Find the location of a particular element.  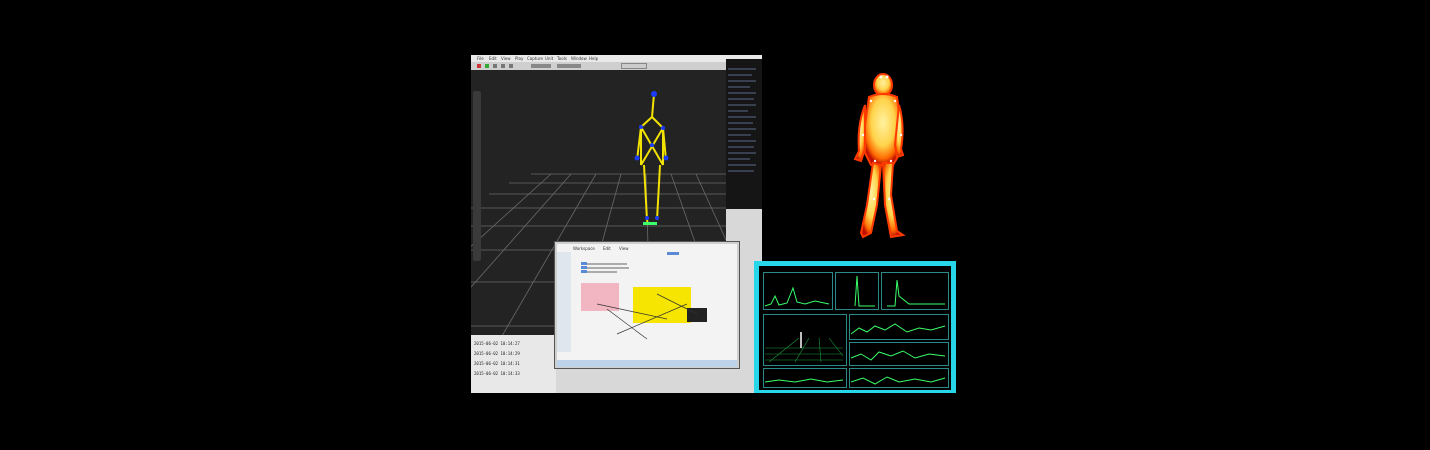

stop-icon is located at coordinates (495, 66).